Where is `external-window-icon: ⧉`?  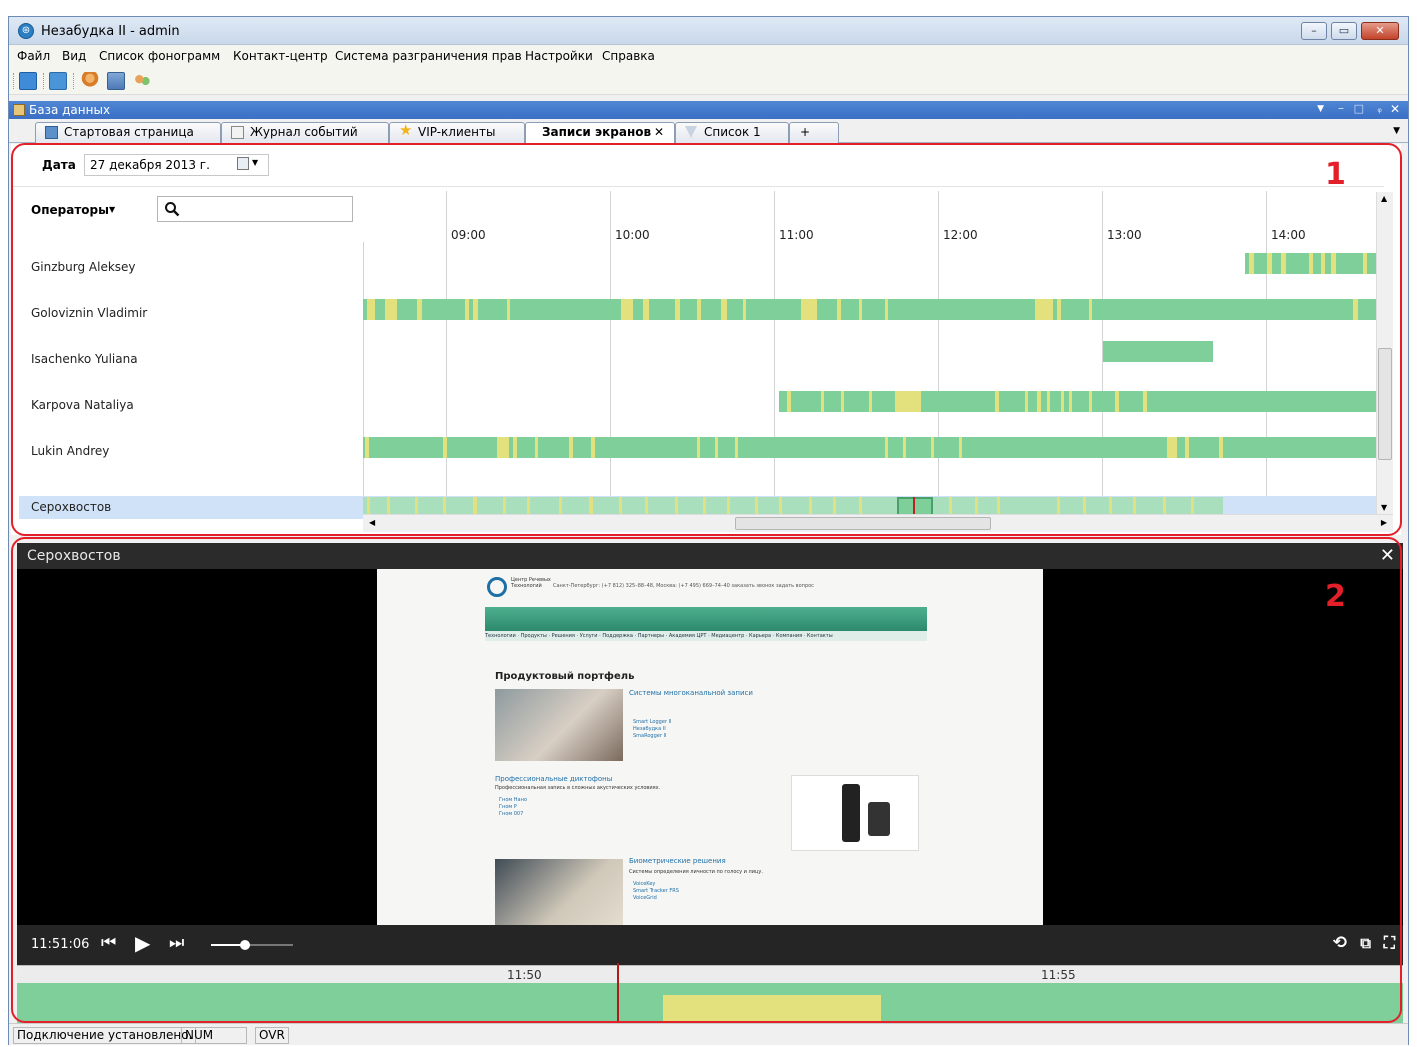
external-window-icon: ⧉ is located at coordinates (1365, 943).